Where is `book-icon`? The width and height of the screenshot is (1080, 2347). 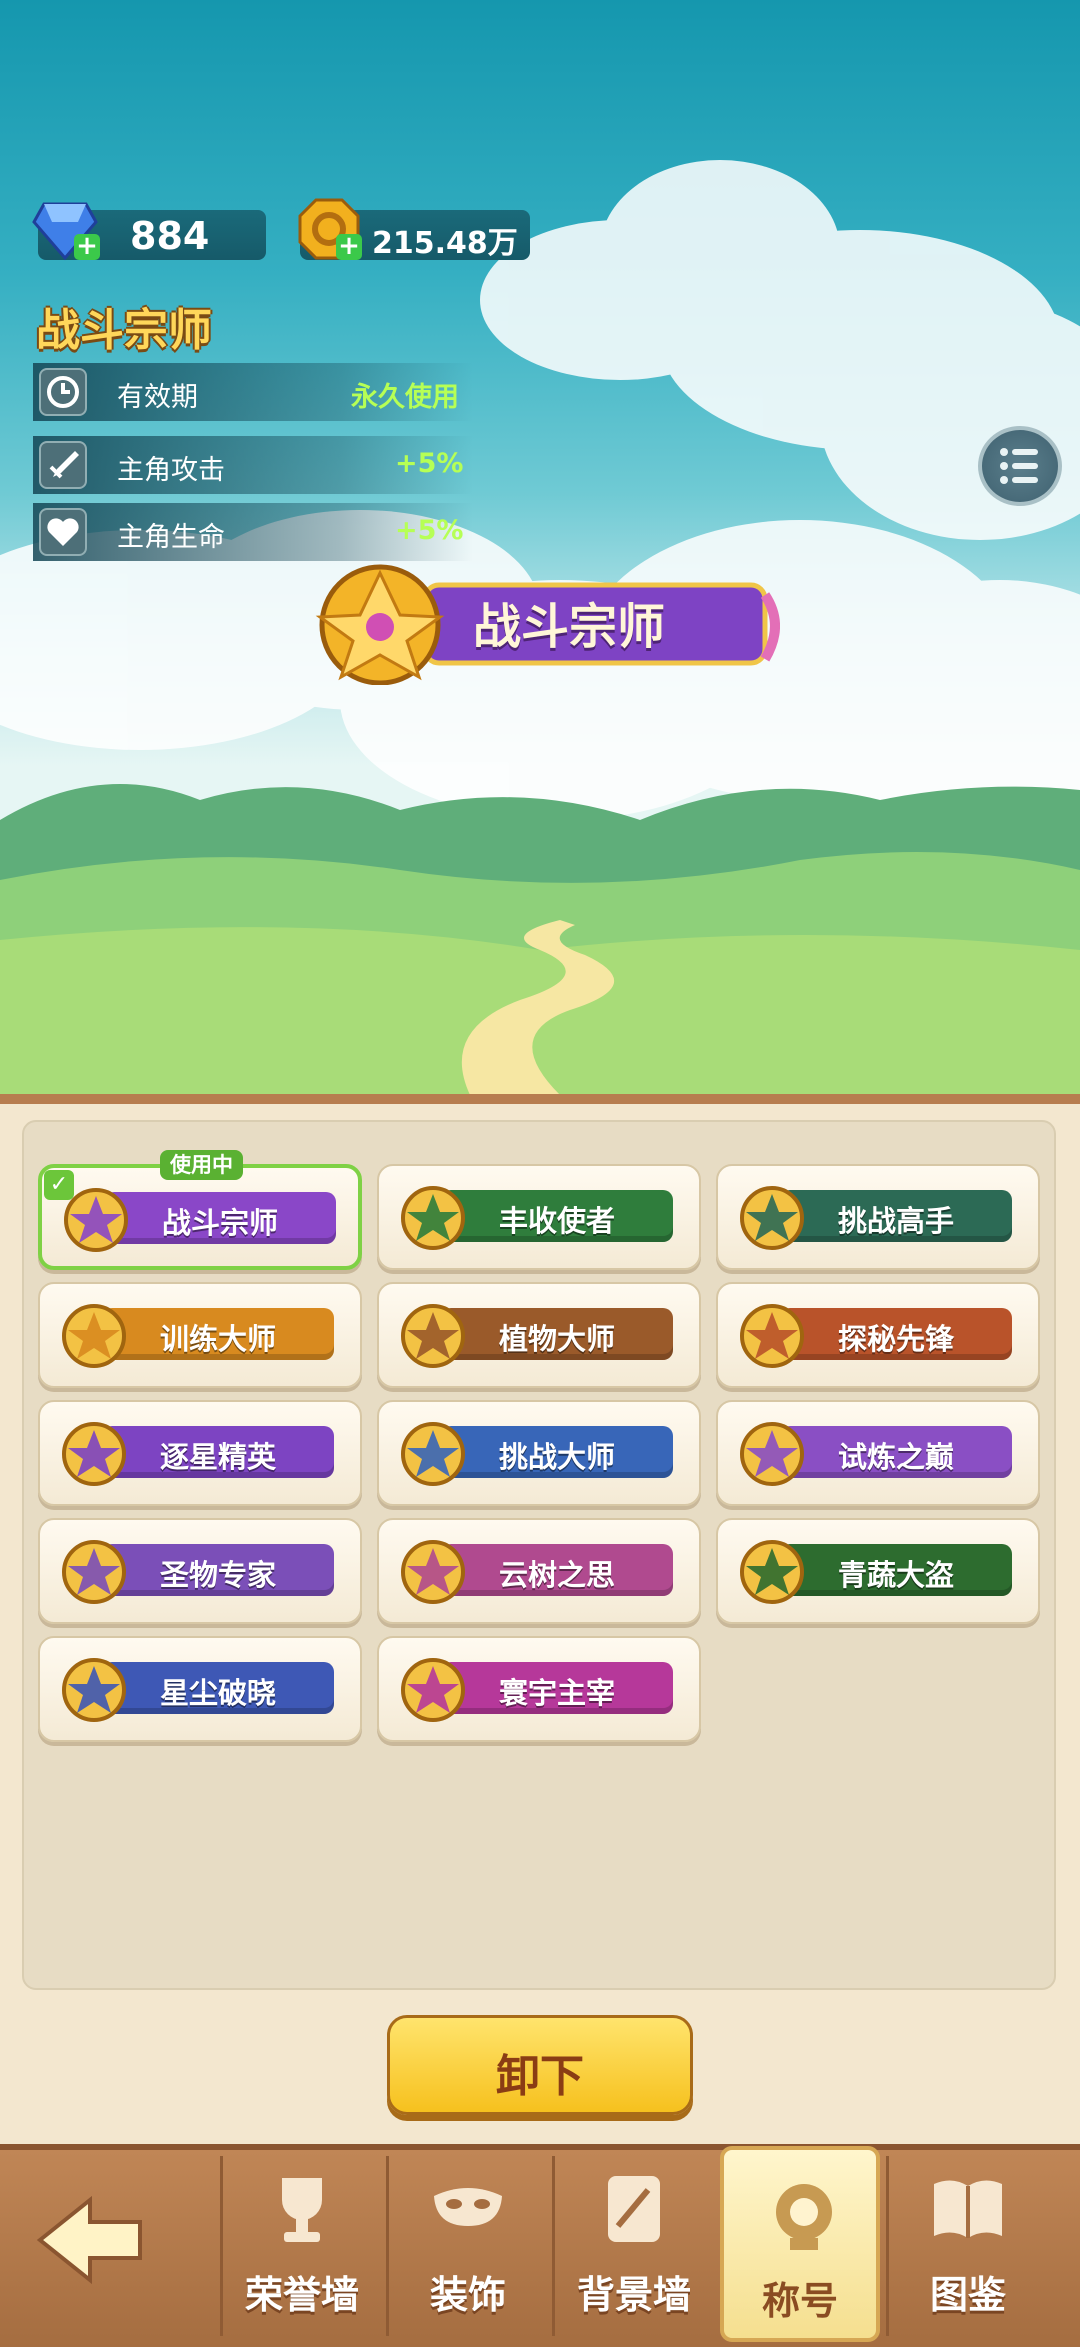 book-icon is located at coordinates (968, 2209).